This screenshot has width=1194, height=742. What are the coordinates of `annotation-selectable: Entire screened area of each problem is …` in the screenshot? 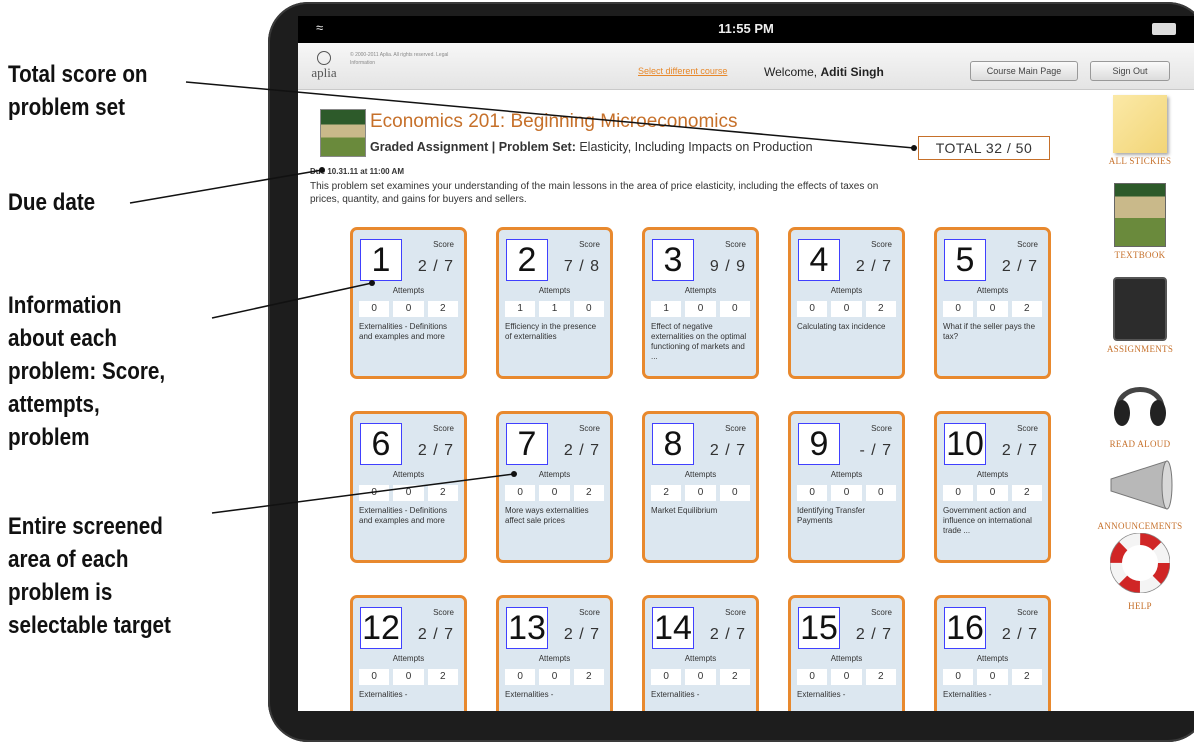 It's located at (89, 576).